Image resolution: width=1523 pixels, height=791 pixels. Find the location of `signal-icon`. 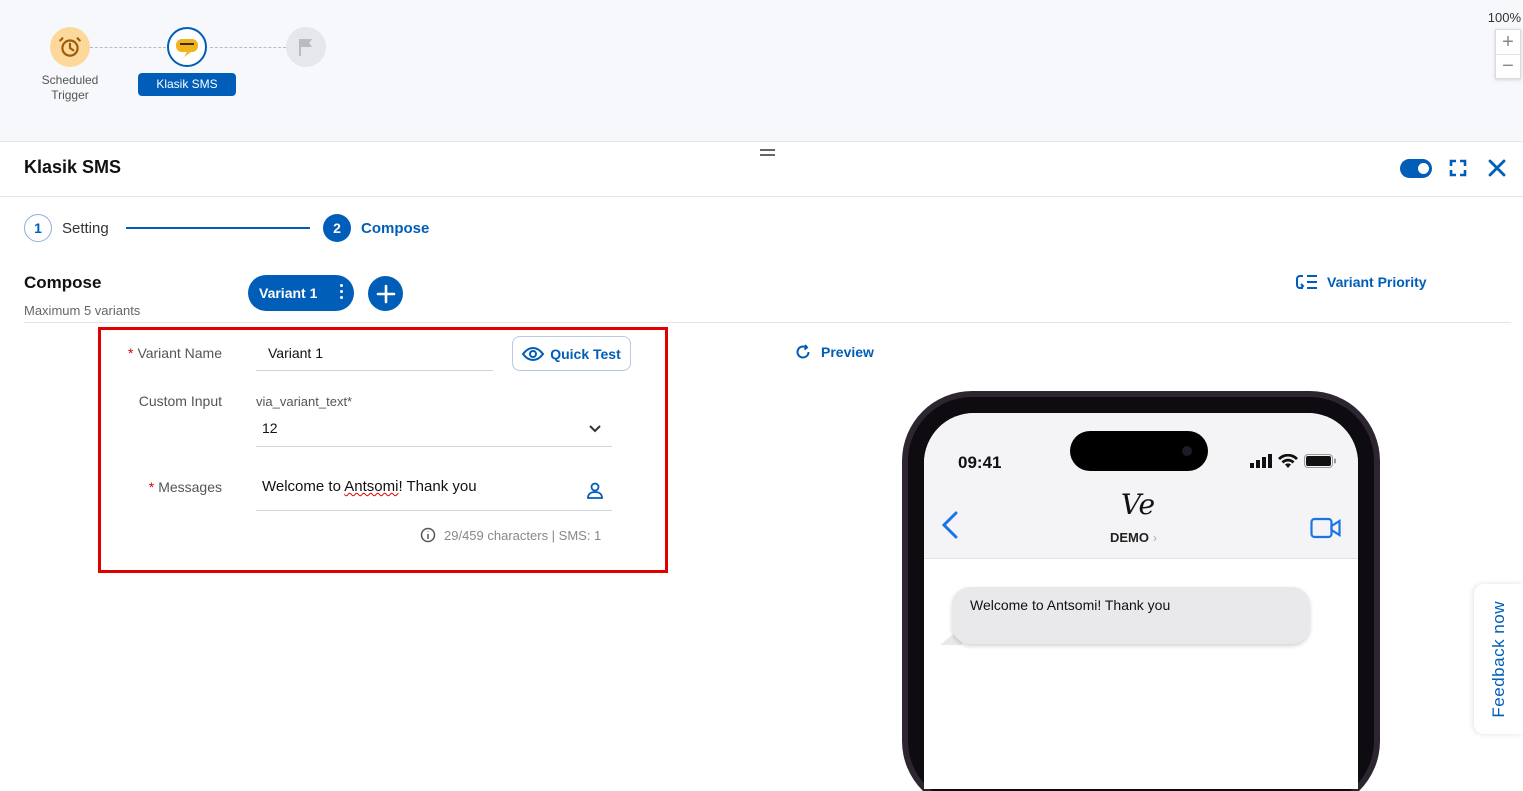

signal-icon is located at coordinates (1261, 461).